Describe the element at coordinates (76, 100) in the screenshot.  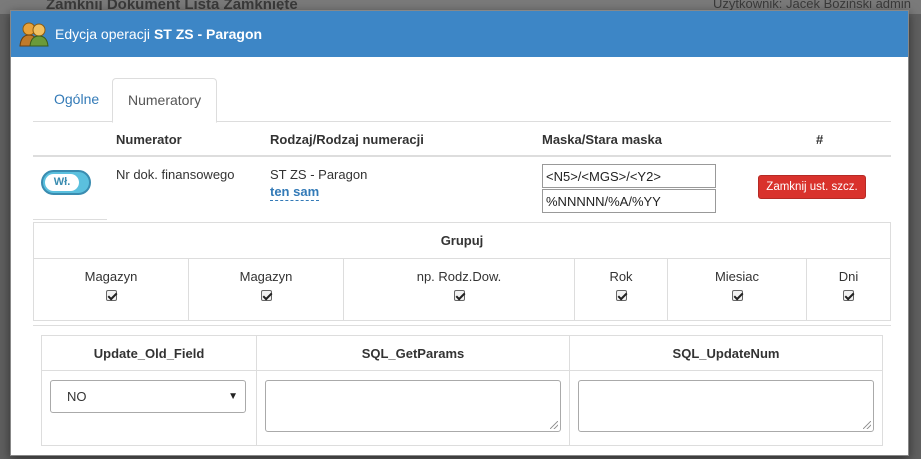
I see `tab-general: Ogólne` at that location.